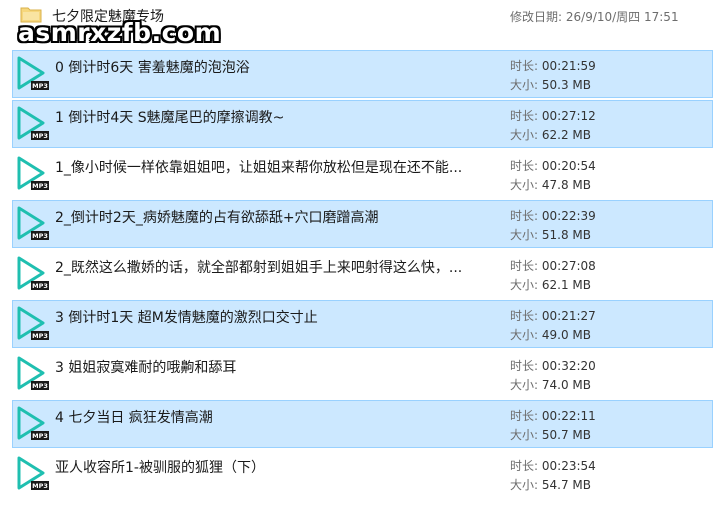 The image size is (713, 516). I want to click on file-name: 2_倒计时2天_病娇魅魔的占有欲舔舐+穴口磨蹭高潮, so click(217, 218).